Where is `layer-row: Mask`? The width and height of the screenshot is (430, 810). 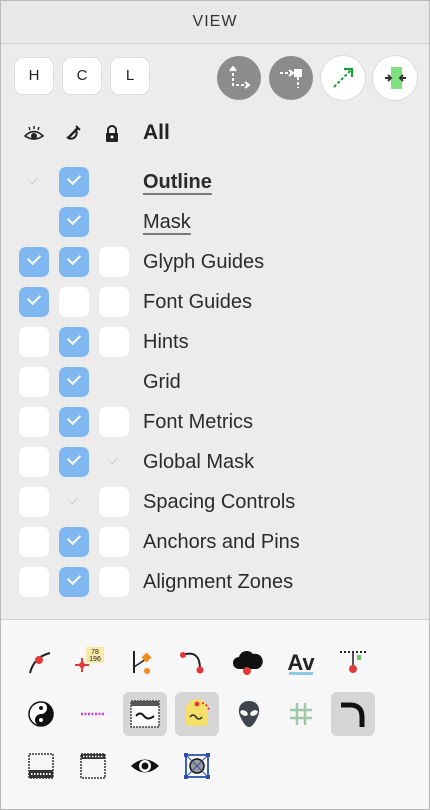 layer-row: Mask is located at coordinates (215, 223).